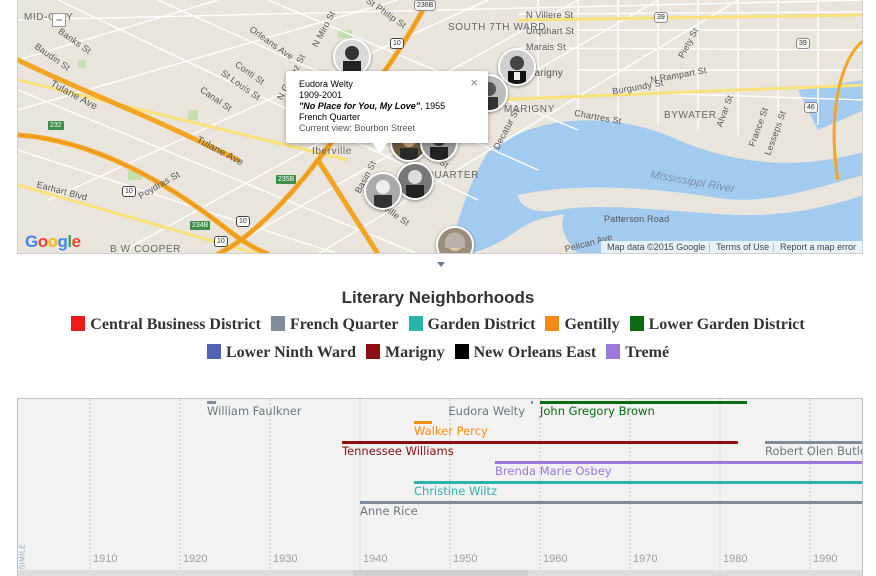  I want to click on timeline-tick-label: 1960, so click(555, 559).